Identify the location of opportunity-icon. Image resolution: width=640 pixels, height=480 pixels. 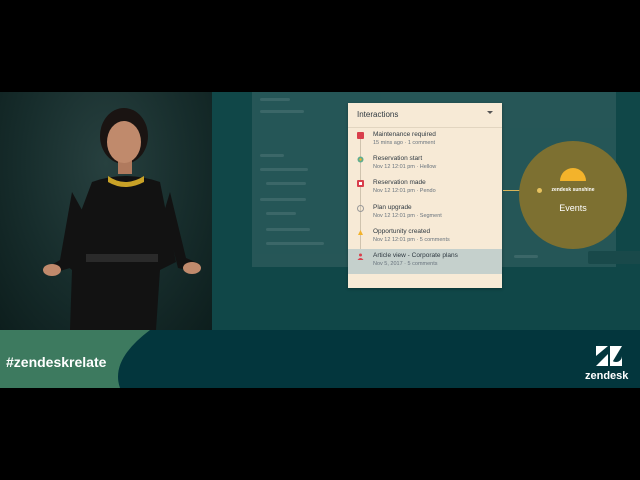
(360, 232).